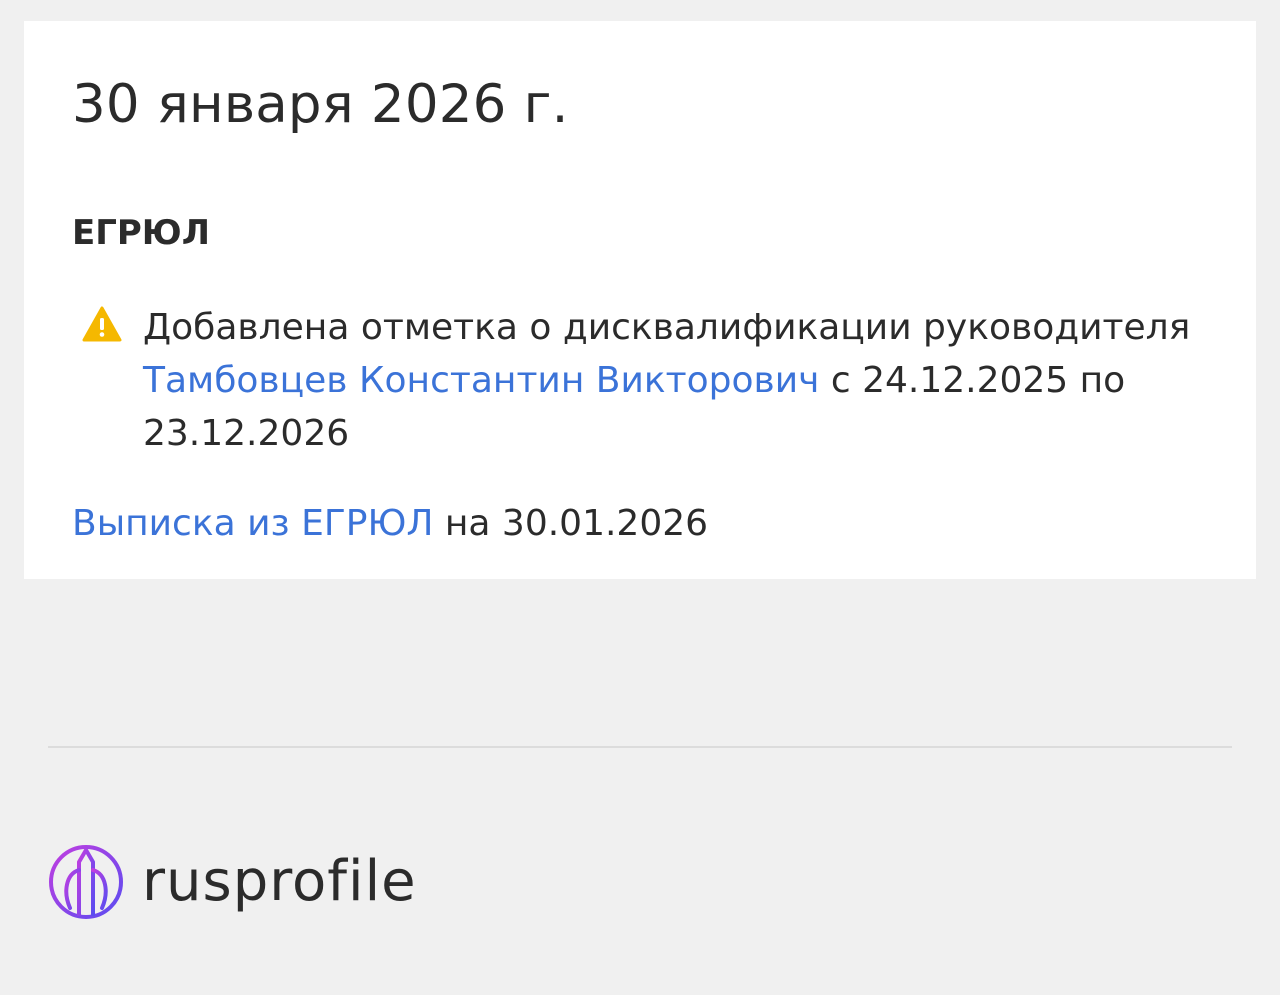 The height and width of the screenshot is (995, 1280). What do you see at coordinates (640, 747) in the screenshot?
I see `footer-divider` at bounding box center [640, 747].